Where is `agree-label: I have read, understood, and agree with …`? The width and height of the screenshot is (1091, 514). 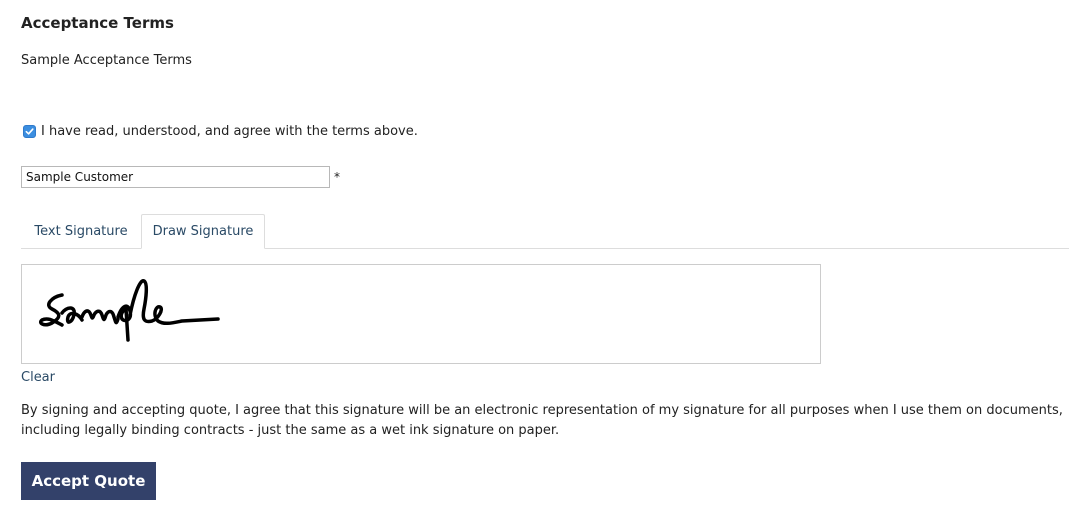 agree-label: I have read, understood, and agree with … is located at coordinates (229, 131).